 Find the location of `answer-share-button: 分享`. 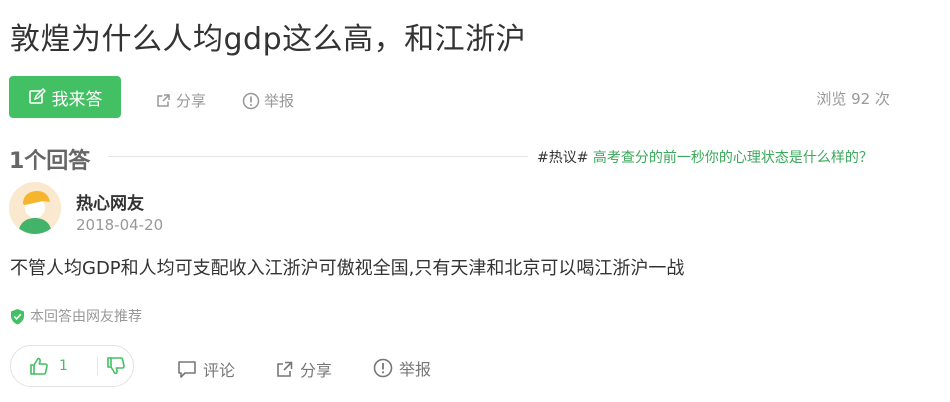

answer-share-button: 分享 is located at coordinates (303, 369).